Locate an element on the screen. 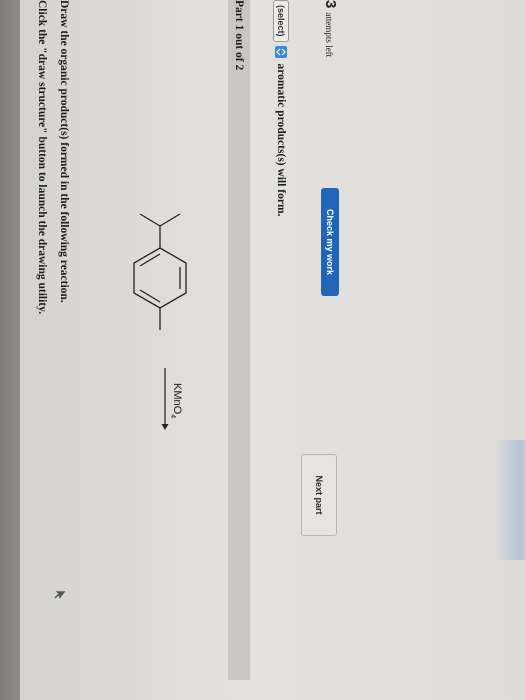 The height and width of the screenshot is (700, 525). reagent-label: KMnO4 is located at coordinates (175, 401).